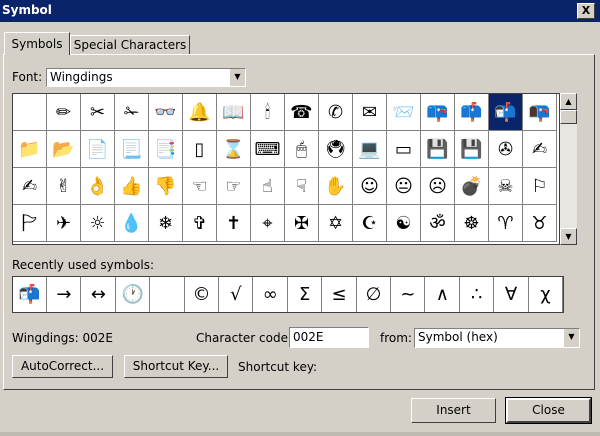 The height and width of the screenshot is (436, 600). Describe the element at coordinates (98, 149) in the screenshot. I see `symbol-cell: 📄` at that location.